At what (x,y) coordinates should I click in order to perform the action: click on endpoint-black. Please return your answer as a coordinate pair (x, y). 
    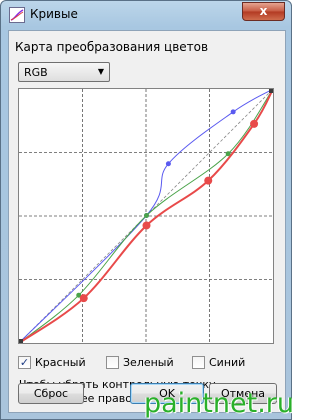
    Looking at the image, I should click on (21, 341).